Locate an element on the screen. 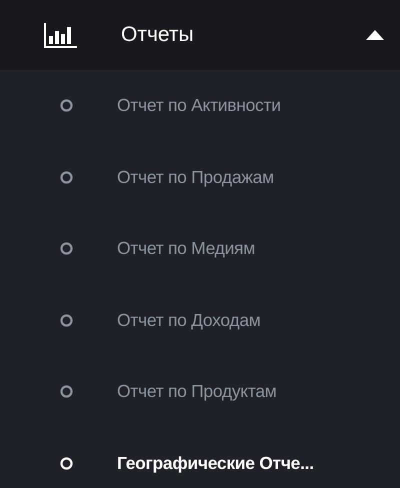  menu-title: Отчеты is located at coordinates (158, 35).